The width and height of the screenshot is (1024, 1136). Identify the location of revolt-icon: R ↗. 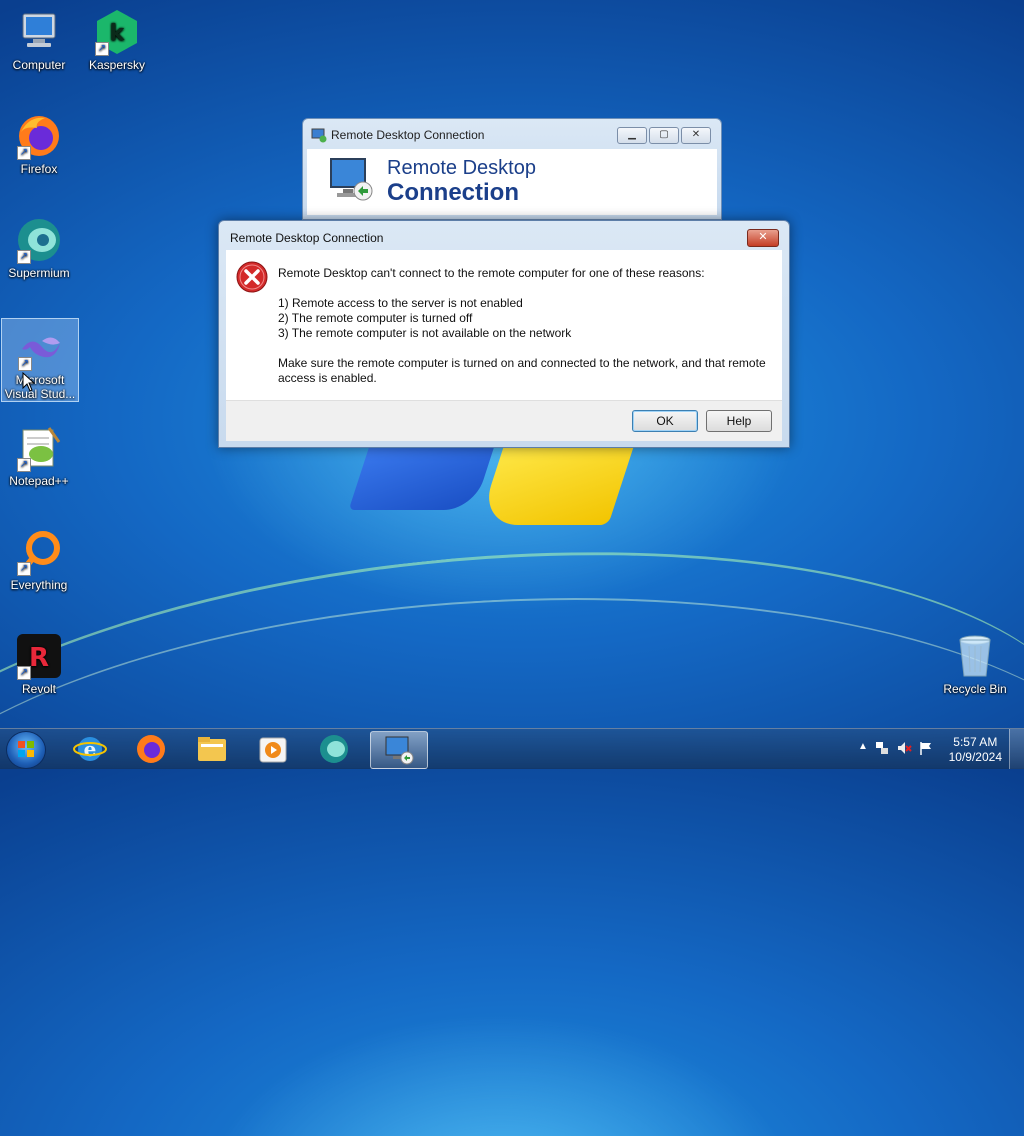
(39, 656).